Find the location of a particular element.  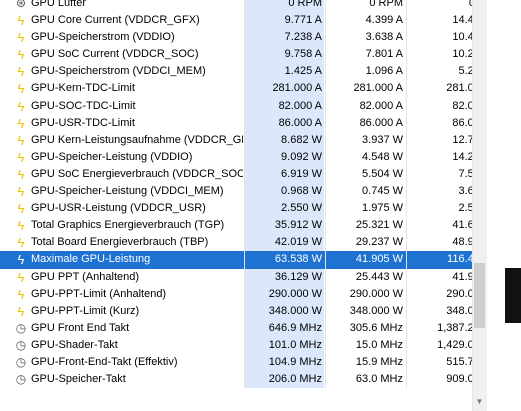

current-value: 290.000 W is located at coordinates (284, 294).